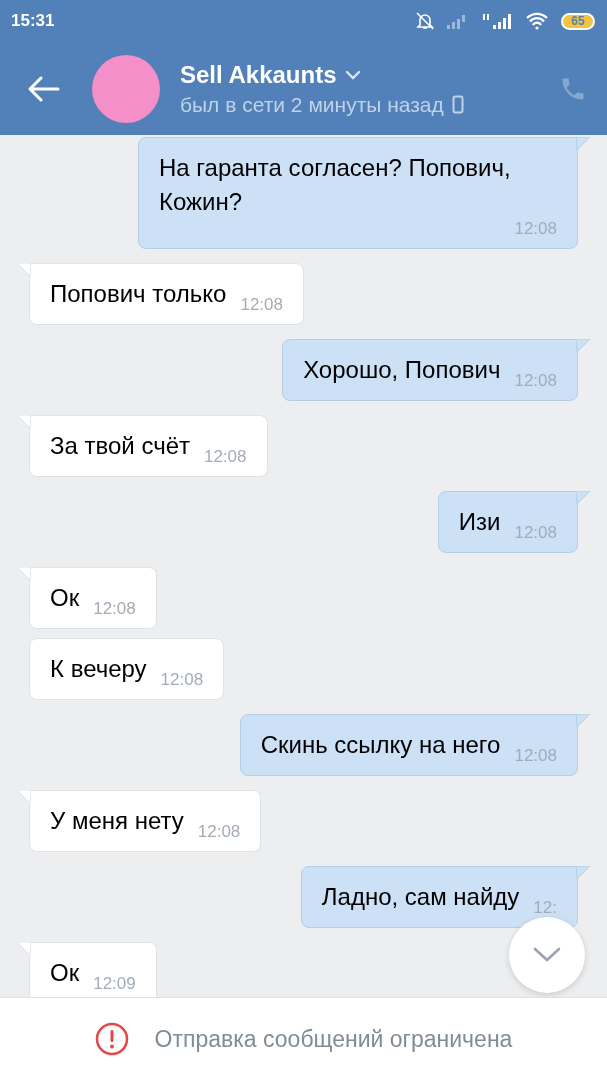 This screenshot has height=1080, width=607. I want to click on message-text: К вечеру, so click(98, 669).